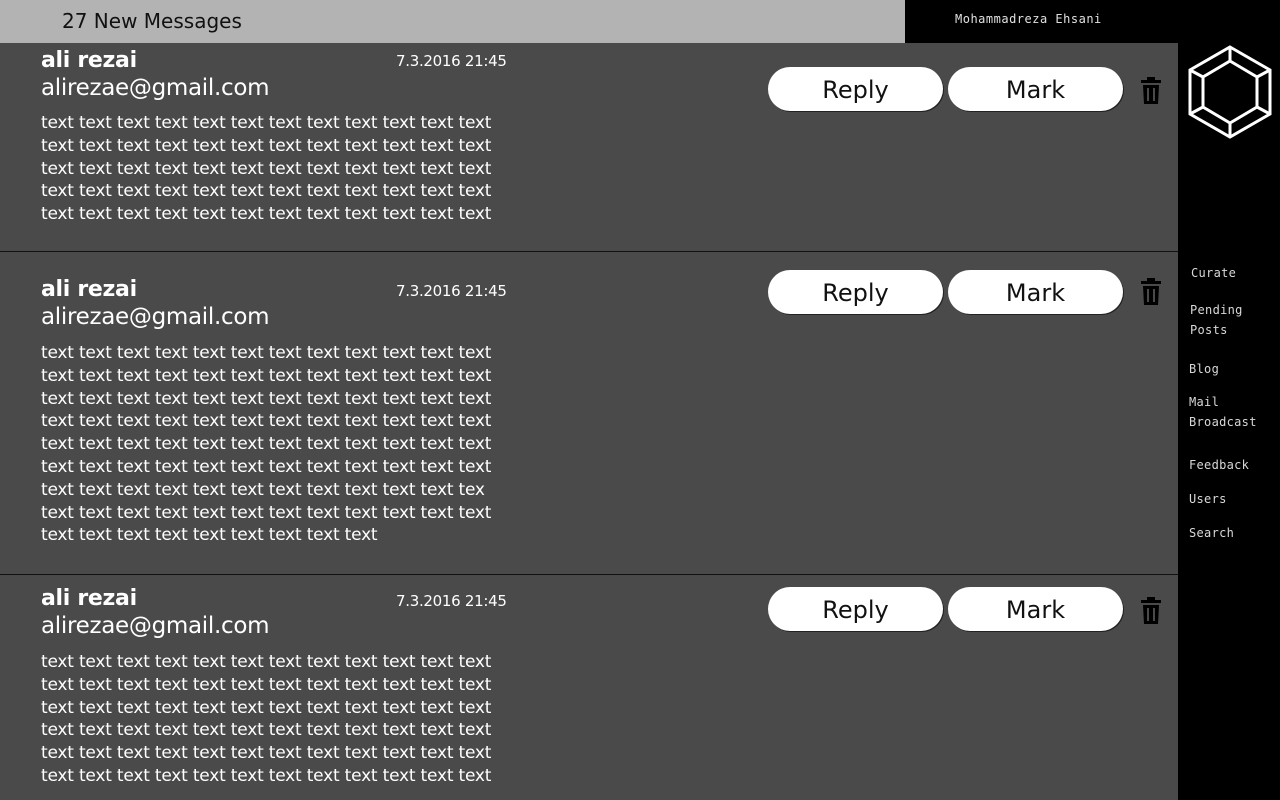  Describe the element at coordinates (1230, 92) in the screenshot. I see `hexagon-cube-logo` at that location.